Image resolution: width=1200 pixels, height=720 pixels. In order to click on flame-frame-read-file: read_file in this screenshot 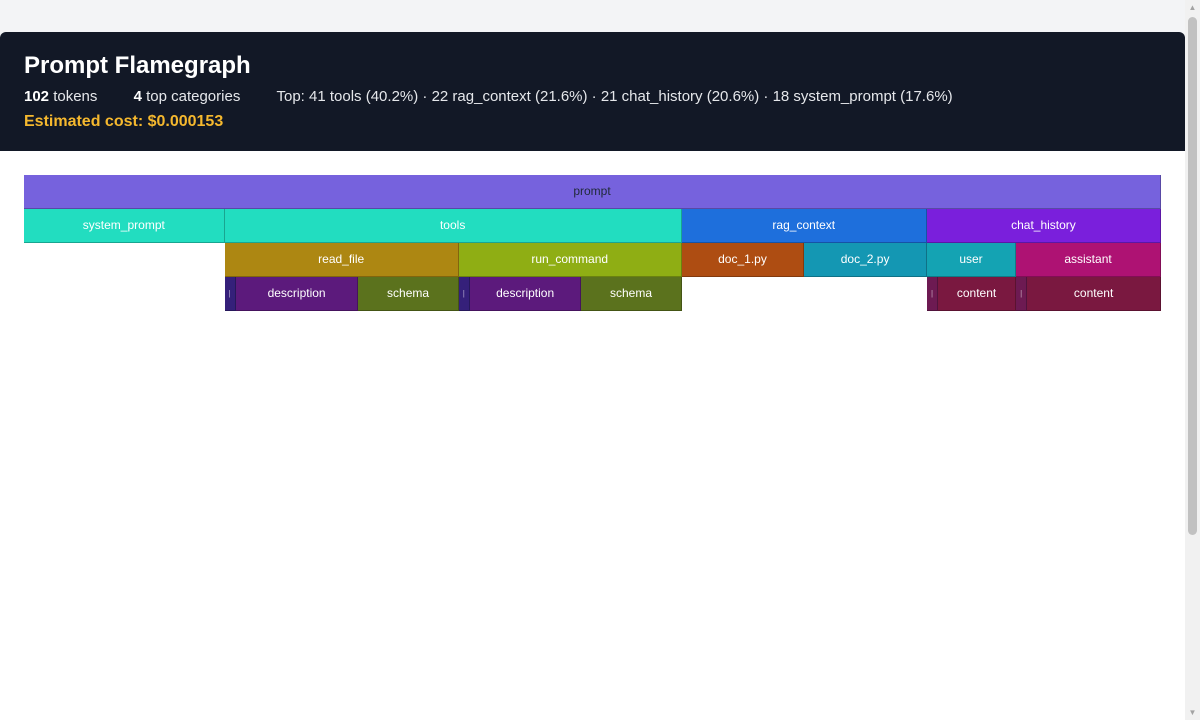, I will do `click(341, 260)`.